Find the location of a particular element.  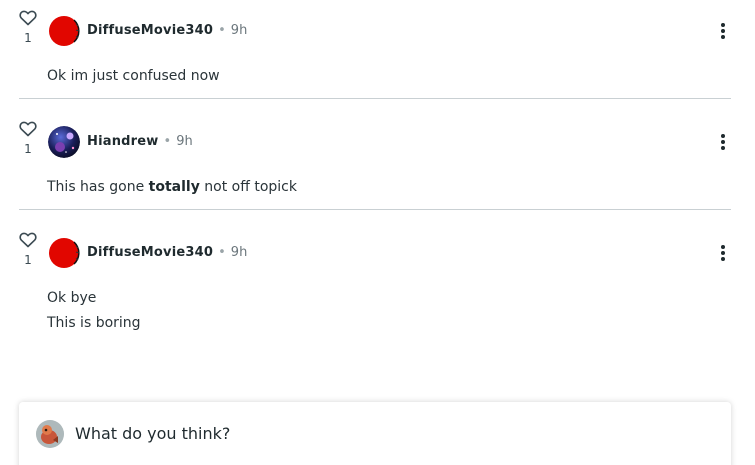

user-avatar-icon is located at coordinates (50, 434).